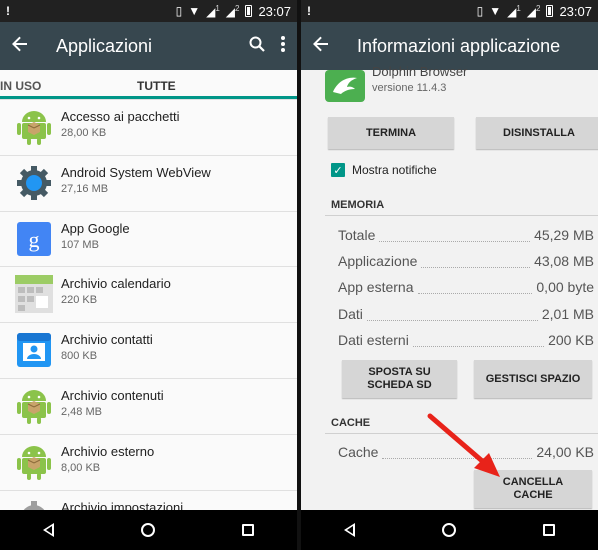 The image size is (598, 550). Describe the element at coordinates (85, 188) in the screenshot. I see `app-size: 27,16 MB` at that location.